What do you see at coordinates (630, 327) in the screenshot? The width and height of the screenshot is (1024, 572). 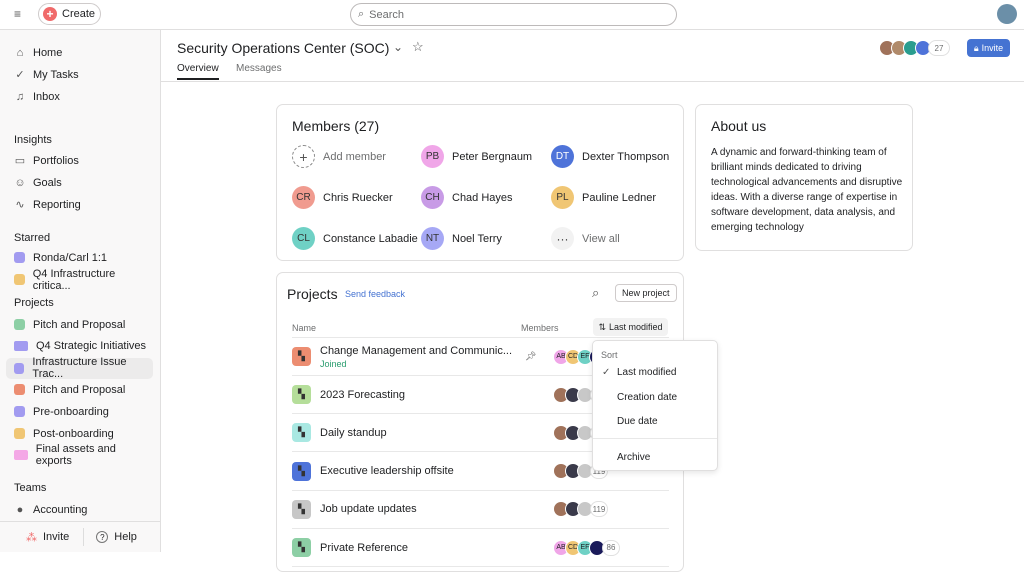 I see `sort-button: ⇅ Last modified` at bounding box center [630, 327].